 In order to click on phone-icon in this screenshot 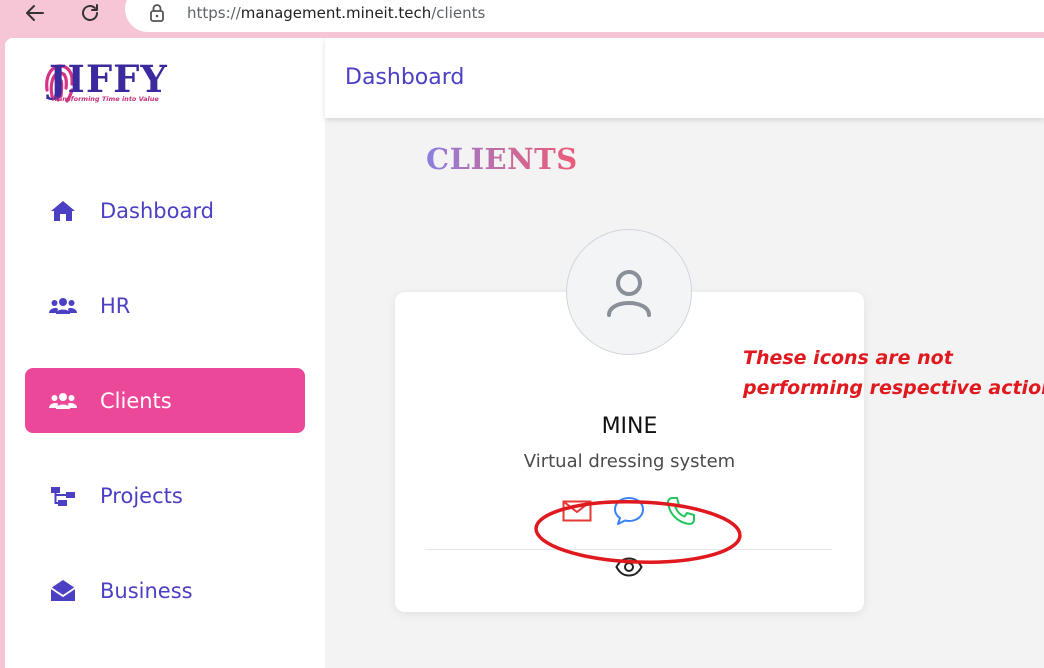, I will do `click(681, 511)`.